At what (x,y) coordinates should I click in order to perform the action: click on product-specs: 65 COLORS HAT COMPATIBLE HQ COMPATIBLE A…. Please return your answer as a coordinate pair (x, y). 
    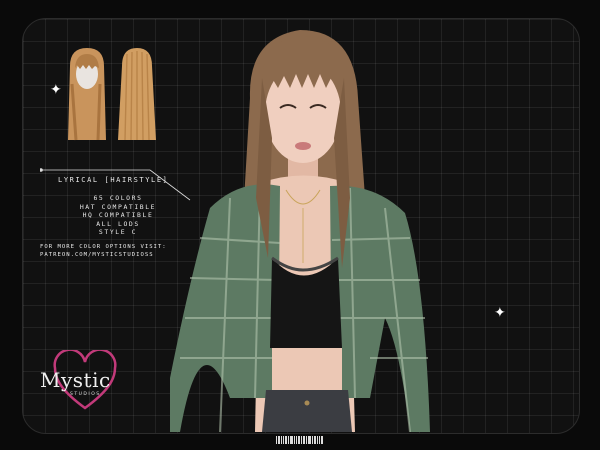
    Looking at the image, I should click on (118, 215).